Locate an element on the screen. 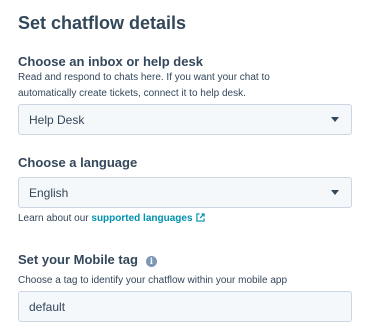  inbox-select: Help Desk is located at coordinates (185, 119).